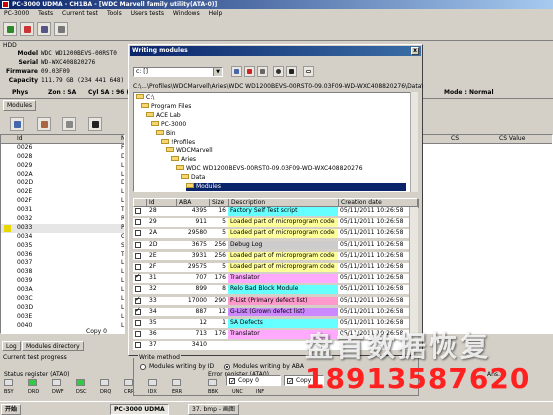 The width and height of the screenshot is (553, 415). Describe the element at coordinates (455, 138) in the screenshot. I see `col-cs-header: CS` at that location.